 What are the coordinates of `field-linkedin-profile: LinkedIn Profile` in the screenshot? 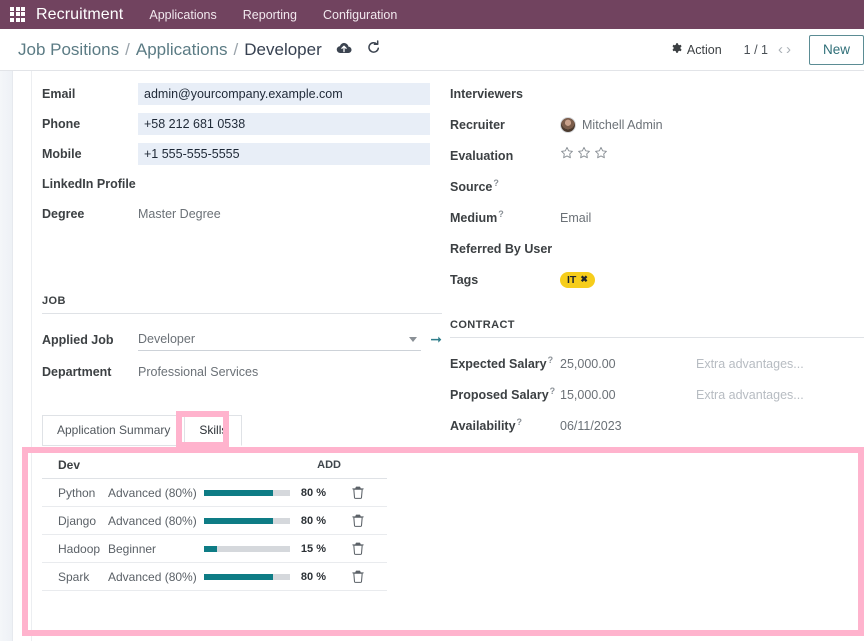 It's located at (242, 183).